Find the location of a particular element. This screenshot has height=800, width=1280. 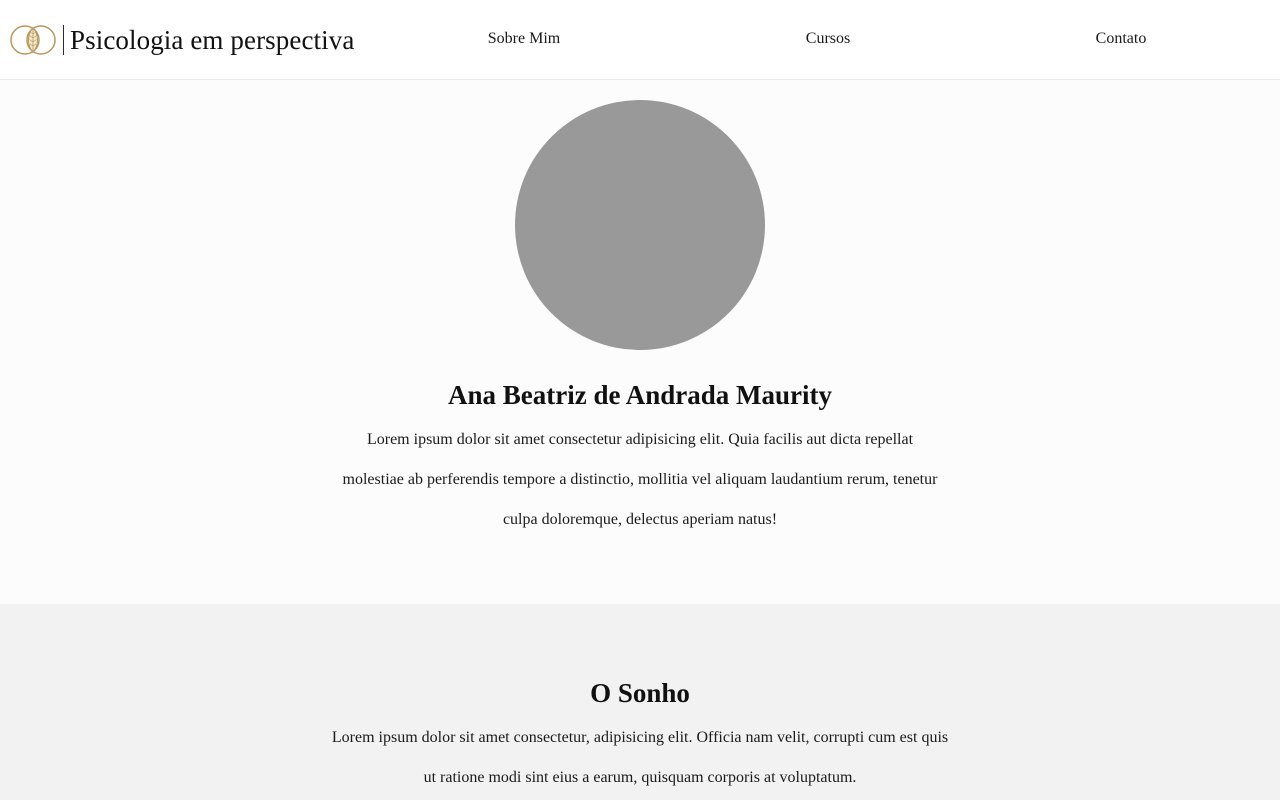

dream-title: O Sonho is located at coordinates (640, 693).